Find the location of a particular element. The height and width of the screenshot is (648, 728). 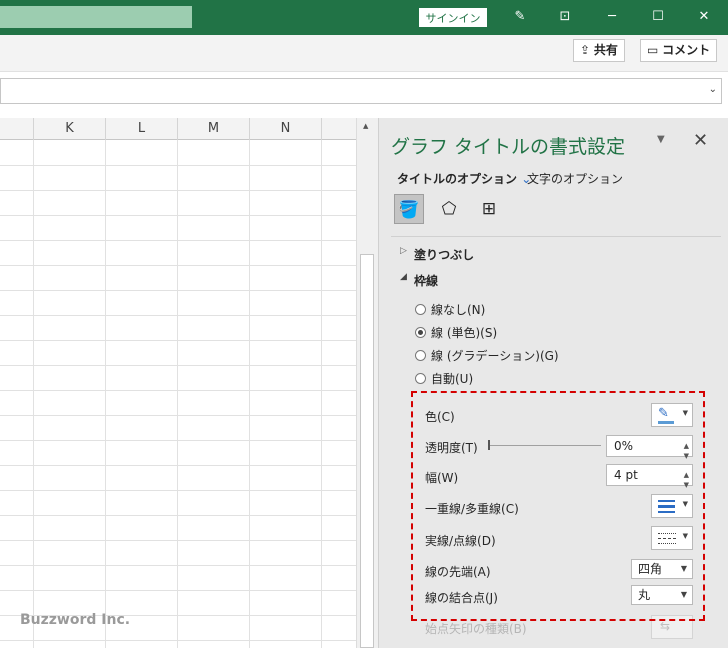

maximize-icon: ☐ is located at coordinates (658, 17).